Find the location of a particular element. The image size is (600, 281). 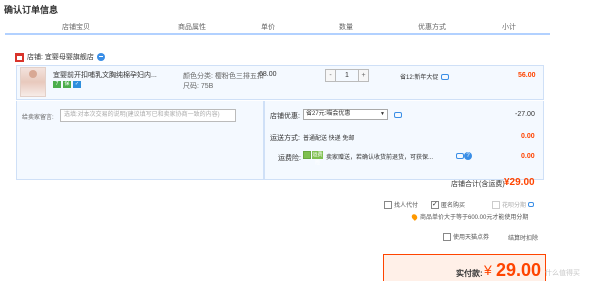

insurance-chat-icon is located at coordinates (460, 156).